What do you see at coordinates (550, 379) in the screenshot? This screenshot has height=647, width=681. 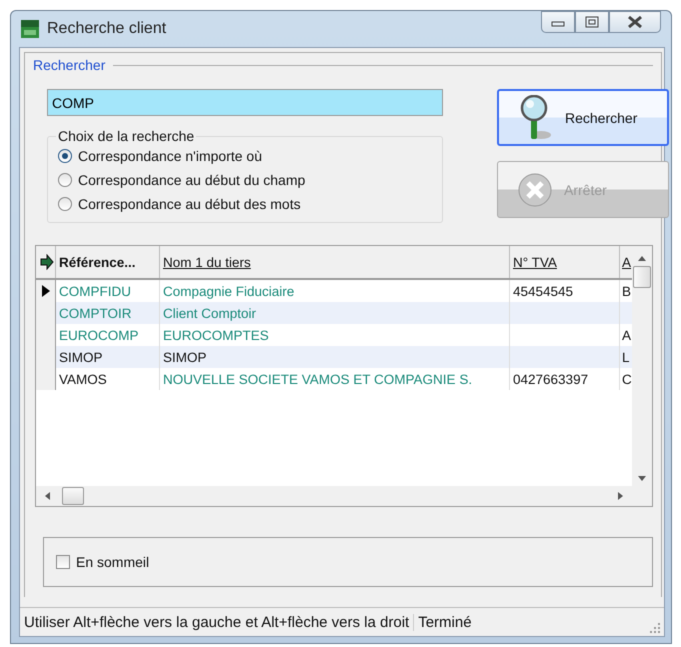 I see `table-cell: 0427663397` at bounding box center [550, 379].